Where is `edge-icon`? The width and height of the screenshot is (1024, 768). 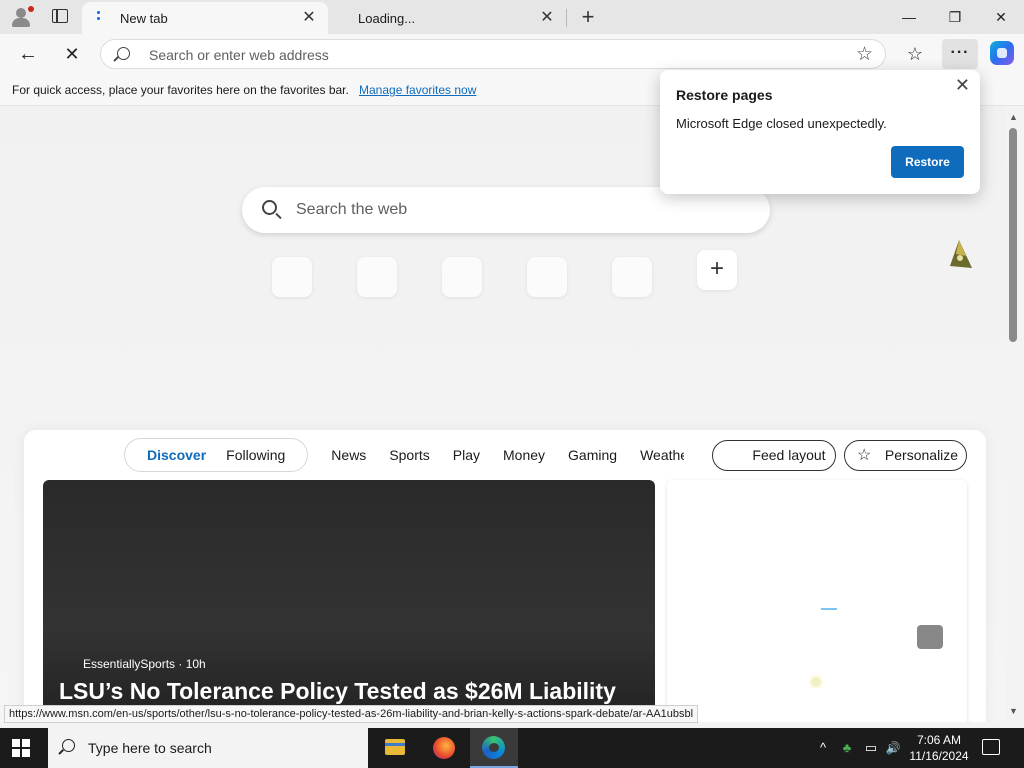 edge-icon is located at coordinates (494, 748).